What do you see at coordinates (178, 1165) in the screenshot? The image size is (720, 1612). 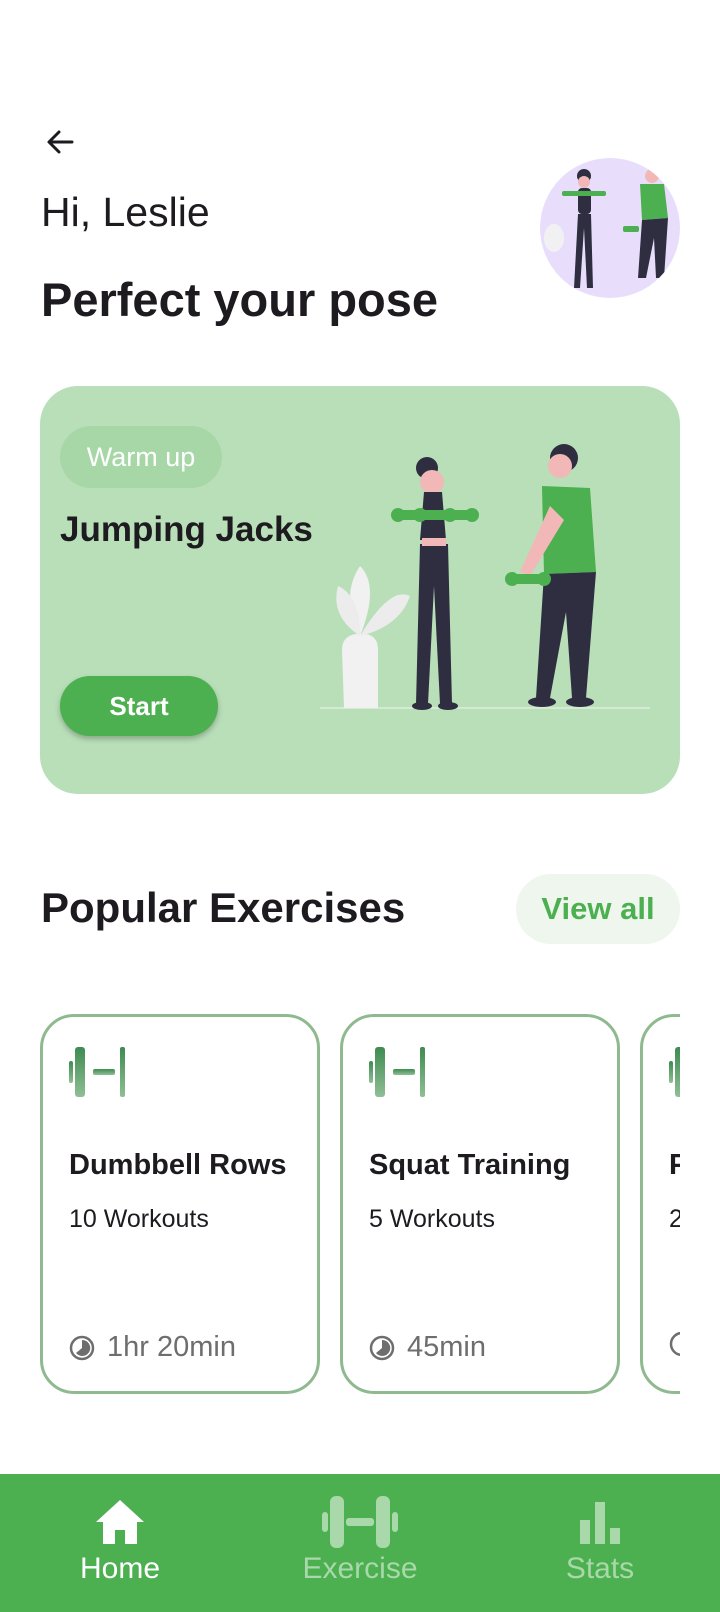 I see `exercise-name: Dumbbell Rows` at bounding box center [178, 1165].